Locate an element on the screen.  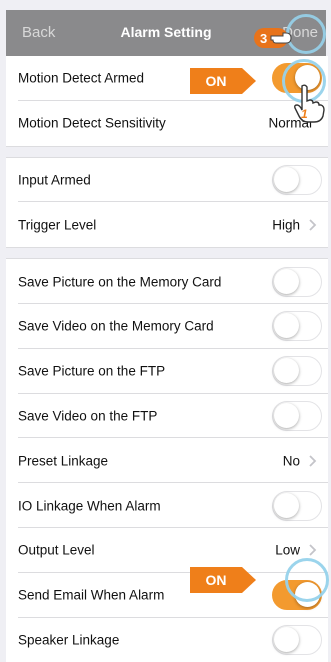
row-label: Output Level is located at coordinates (56, 550).